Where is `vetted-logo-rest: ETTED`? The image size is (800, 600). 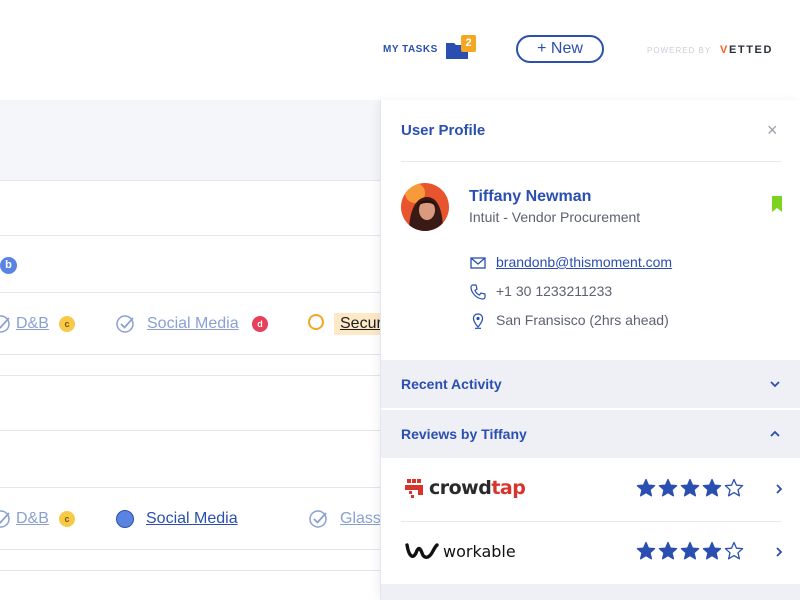 vetted-logo-rest: ETTED is located at coordinates (750, 50).